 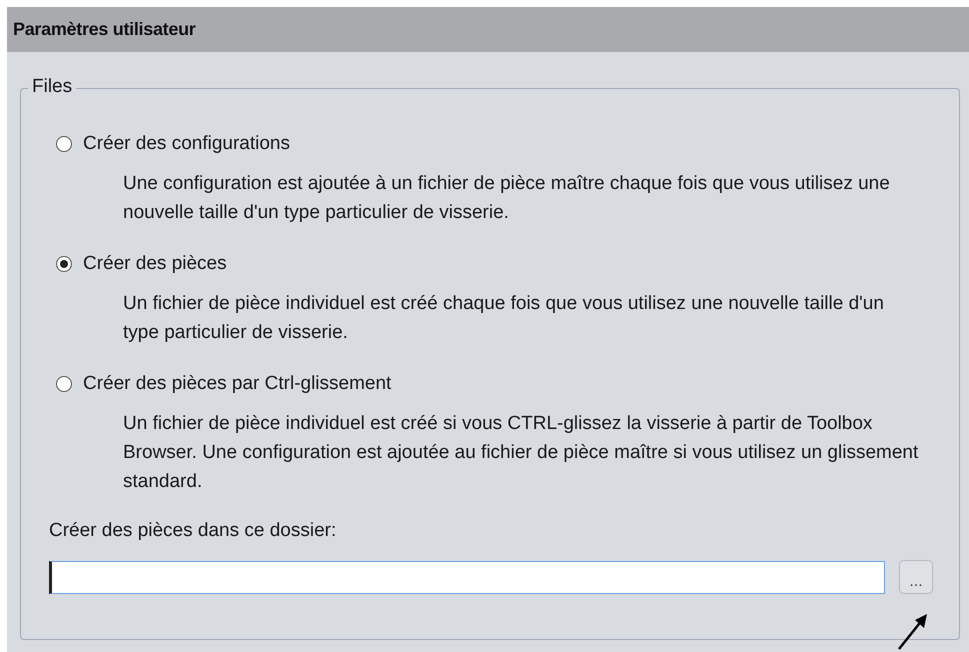 I want to click on arrow-annotation, so click(x=912, y=632).